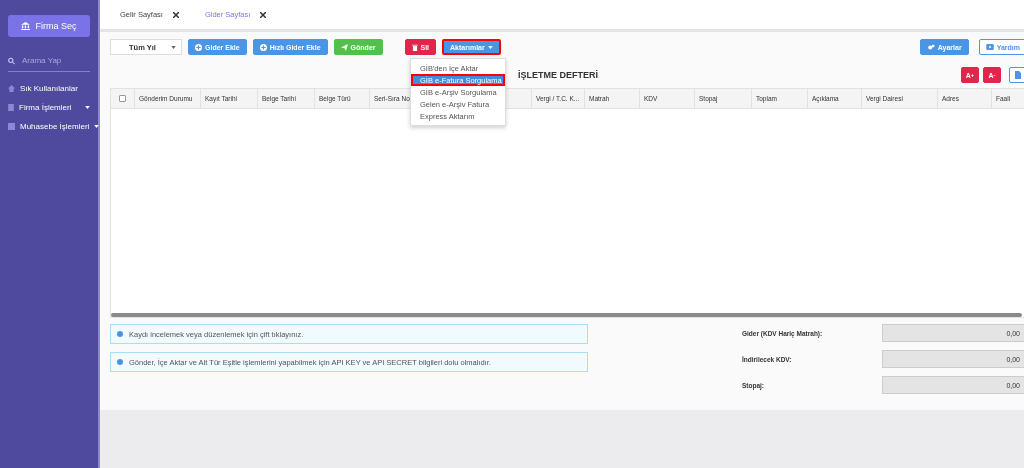  Describe the element at coordinates (49, 107) in the screenshot. I see `sidebar-item: Firma İşlemleri` at that location.